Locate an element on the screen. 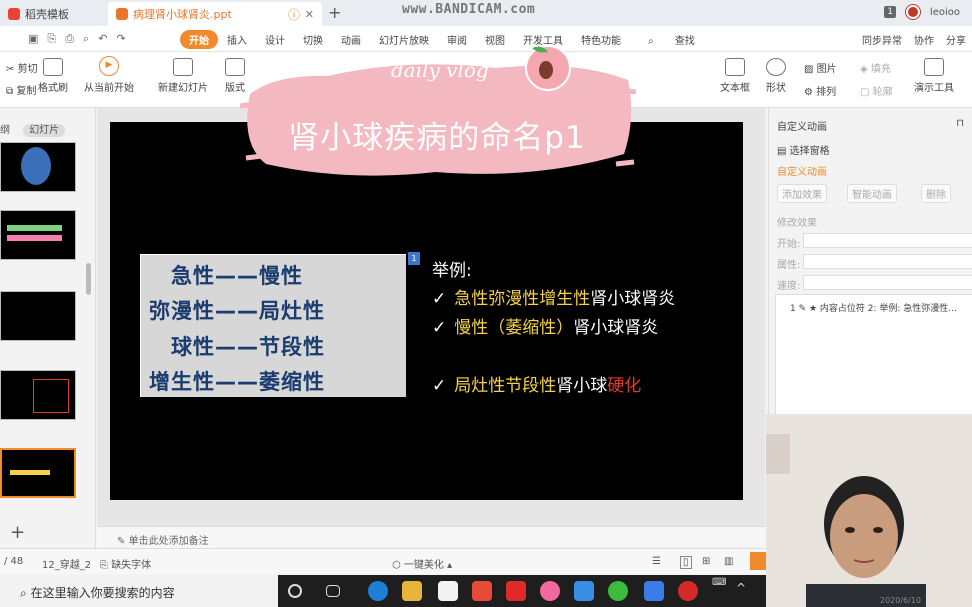  clock-date: 2020/6/10 is located at coordinates (901, 600).